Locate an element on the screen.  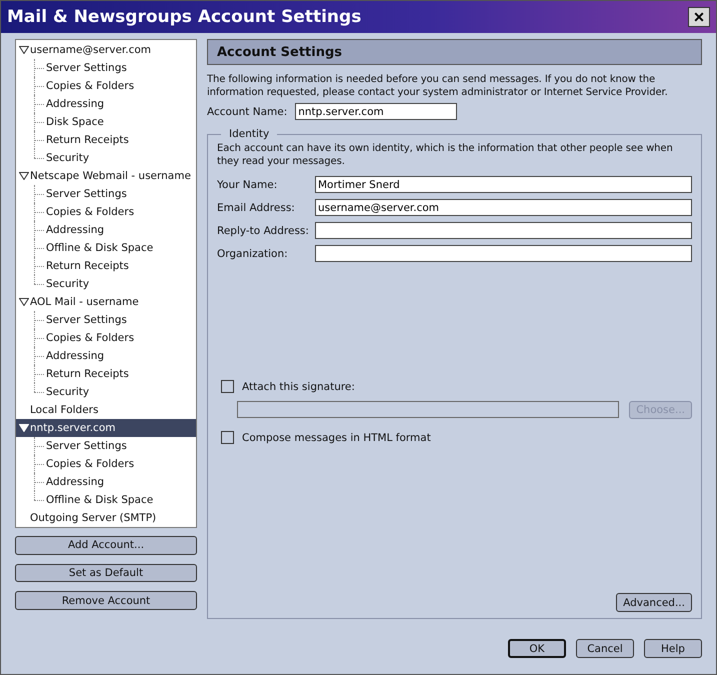
dialog-button: Help is located at coordinates (673, 648).